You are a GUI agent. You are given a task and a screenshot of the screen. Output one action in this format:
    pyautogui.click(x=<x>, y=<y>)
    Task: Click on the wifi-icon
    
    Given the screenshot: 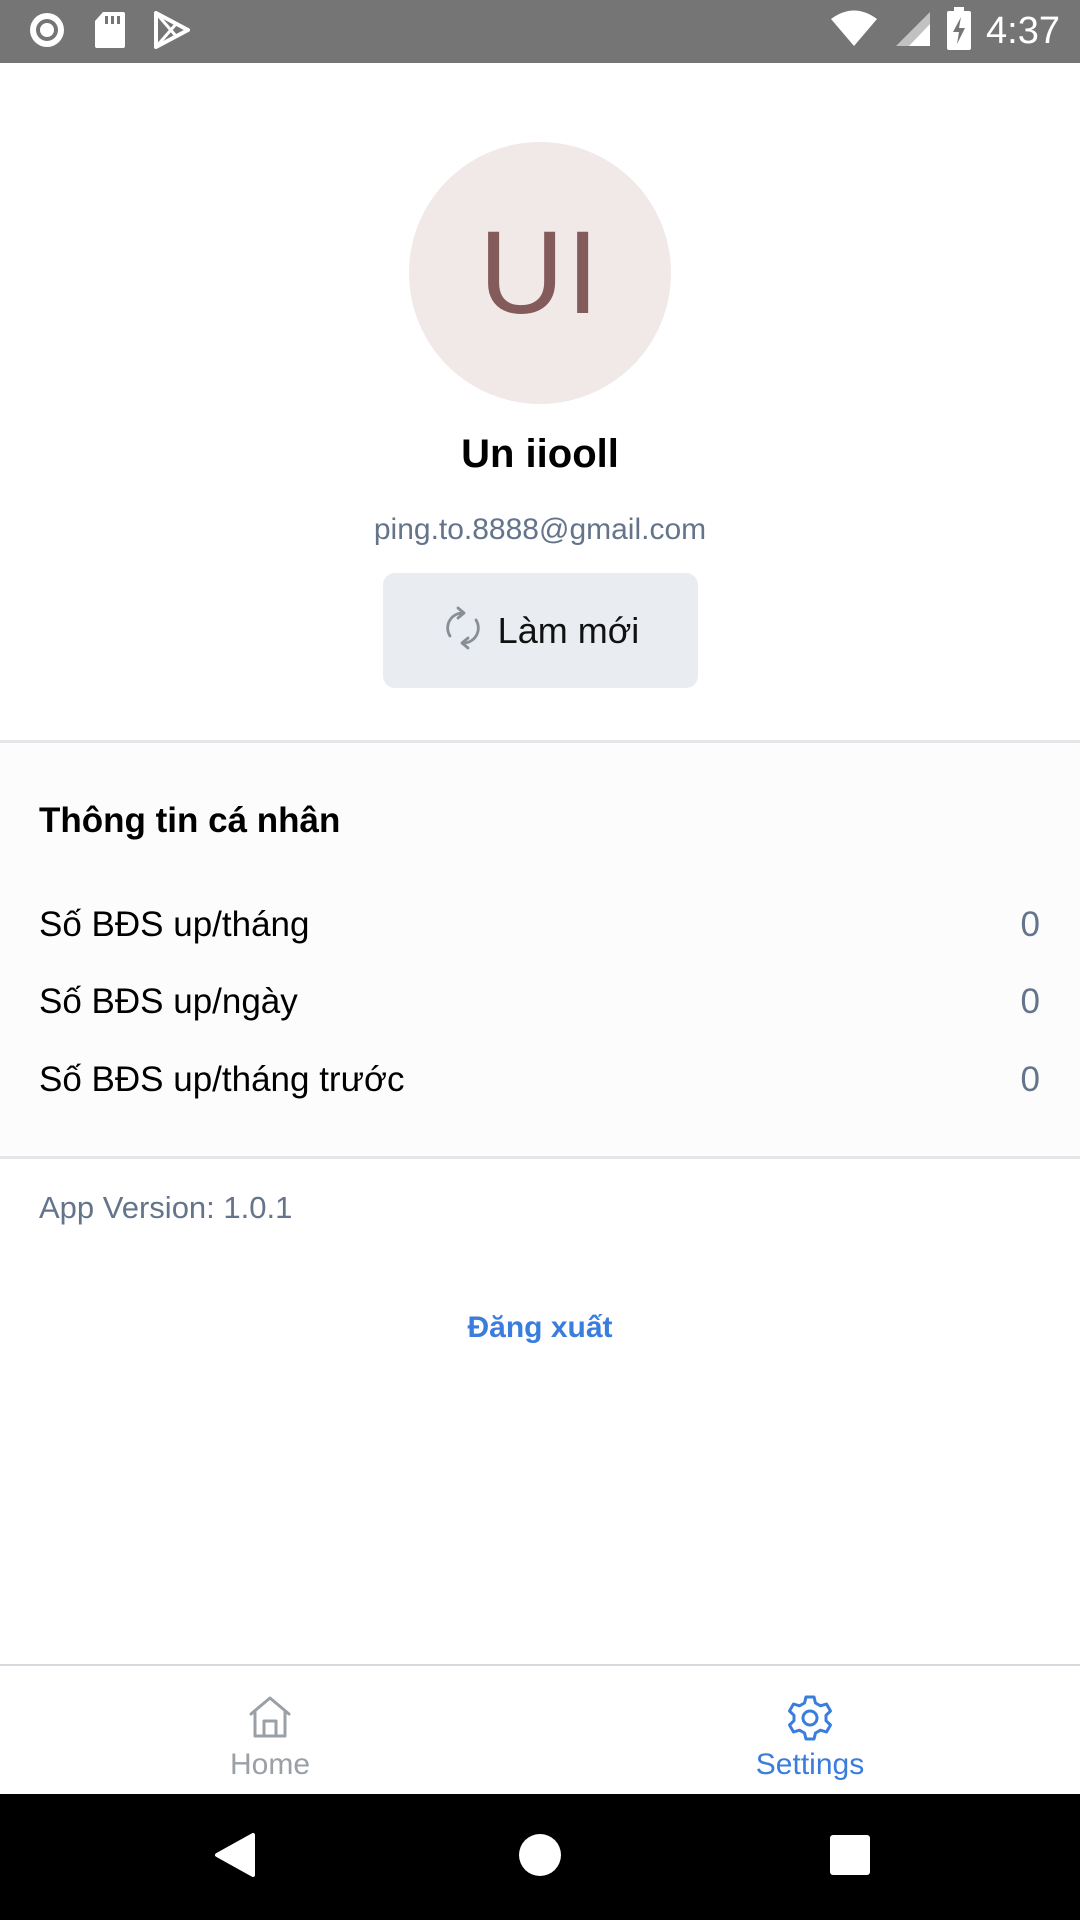 What is the action you would take?
    pyautogui.click(x=854, y=31)
    